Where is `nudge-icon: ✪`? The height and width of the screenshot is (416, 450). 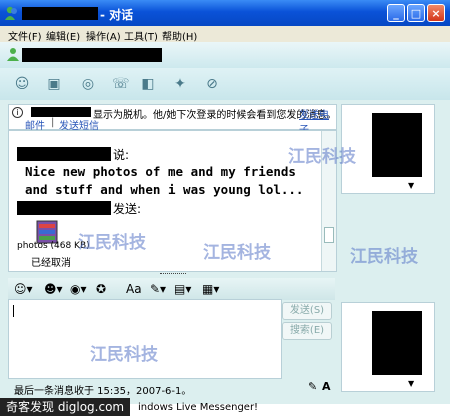
nudge-icon: ✪ is located at coordinates (101, 289).